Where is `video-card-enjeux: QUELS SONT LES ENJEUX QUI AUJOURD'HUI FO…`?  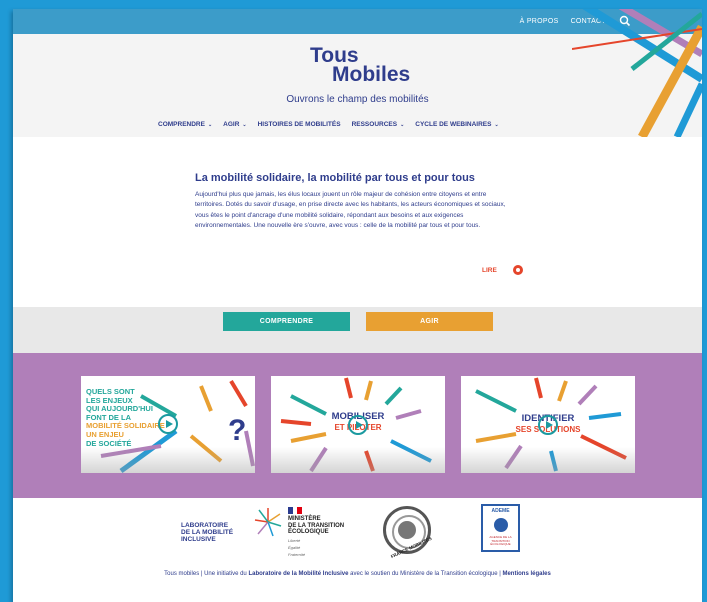 video-card-enjeux: QUELS SONT LES ENJEUX QUI AUJOURD'HUI FO… is located at coordinates (168, 424).